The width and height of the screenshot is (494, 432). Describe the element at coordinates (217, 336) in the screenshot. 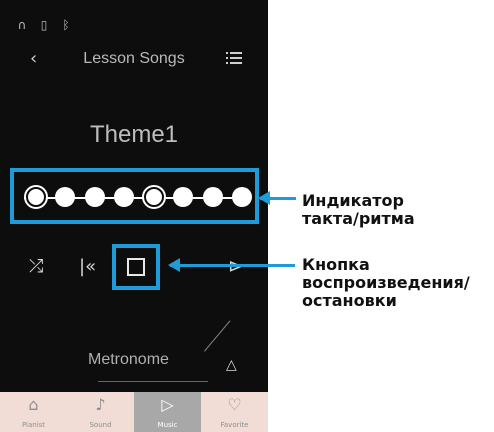

I see `metronome-divider` at that location.